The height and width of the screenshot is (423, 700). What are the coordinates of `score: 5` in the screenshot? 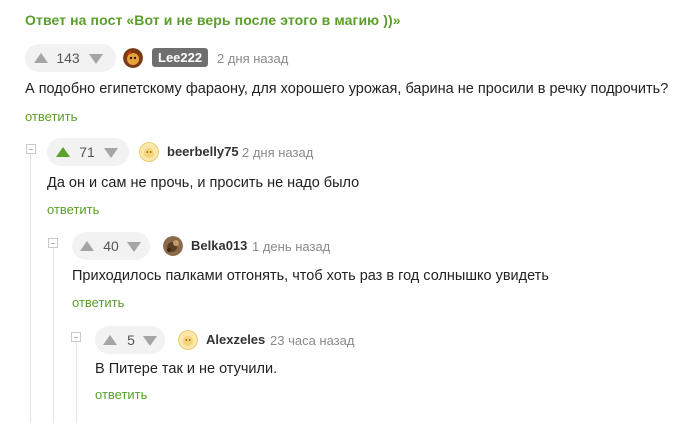 It's located at (131, 340).